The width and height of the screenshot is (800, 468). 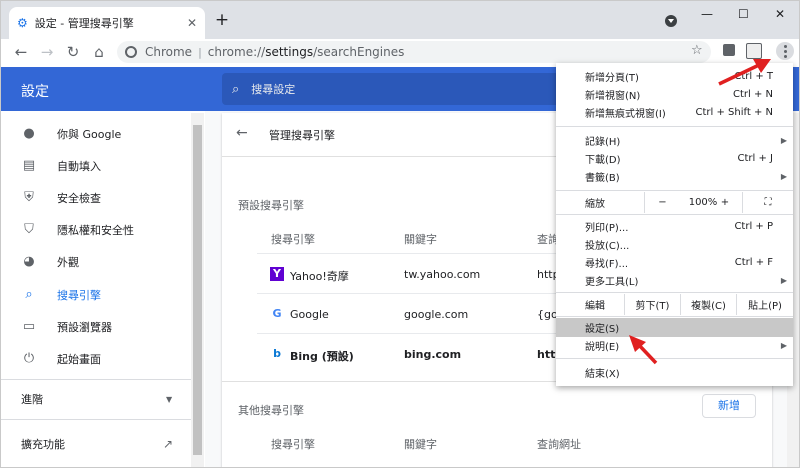 What do you see at coordinates (236, 52) in the screenshot?
I see `url-prefix: chrome://` at bounding box center [236, 52].